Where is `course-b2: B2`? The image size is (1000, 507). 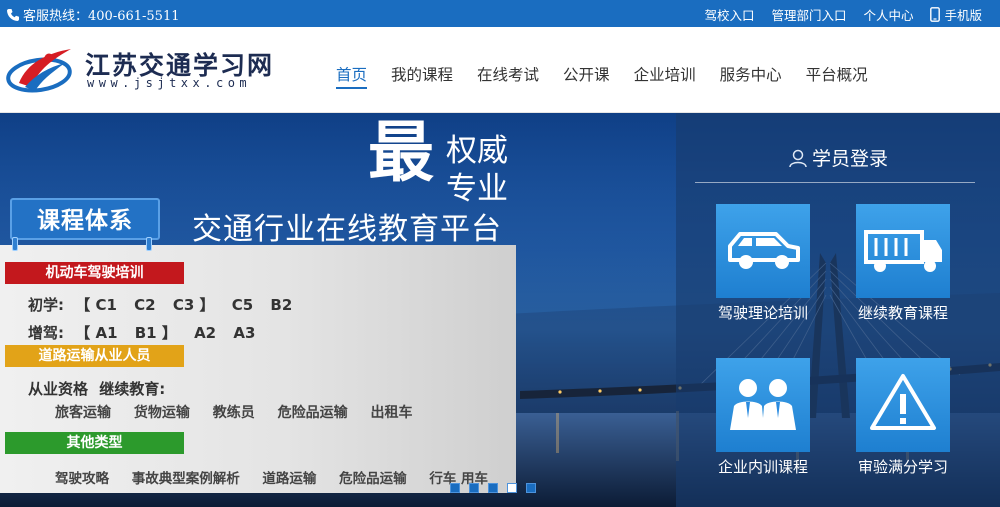 course-b2: B2 is located at coordinates (281, 305).